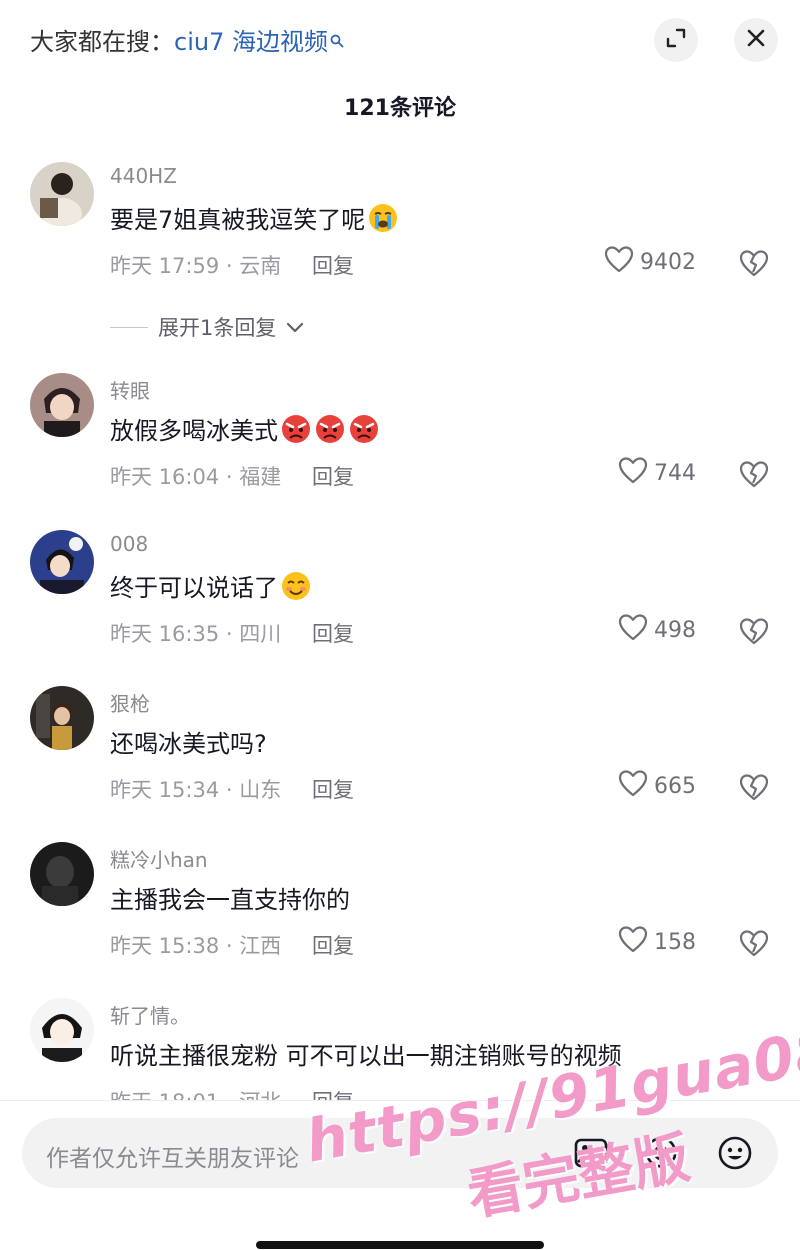 This screenshot has width=800, height=1250. What do you see at coordinates (159, 858) in the screenshot?
I see `username: 糕冷小han` at bounding box center [159, 858].